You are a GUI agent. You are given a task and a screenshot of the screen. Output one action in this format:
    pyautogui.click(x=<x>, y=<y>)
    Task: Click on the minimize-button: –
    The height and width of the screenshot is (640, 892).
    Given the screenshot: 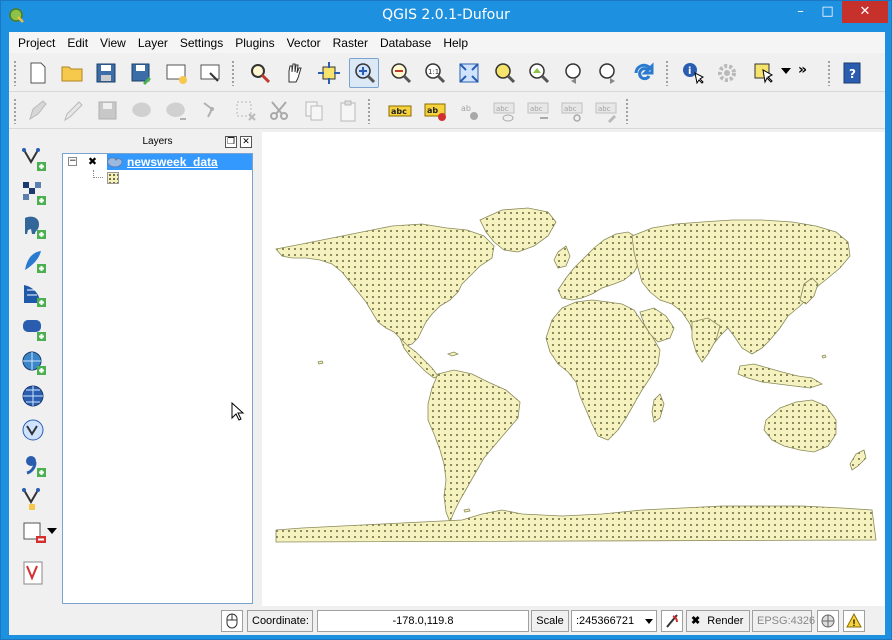 What is the action you would take?
    pyautogui.click(x=800, y=12)
    